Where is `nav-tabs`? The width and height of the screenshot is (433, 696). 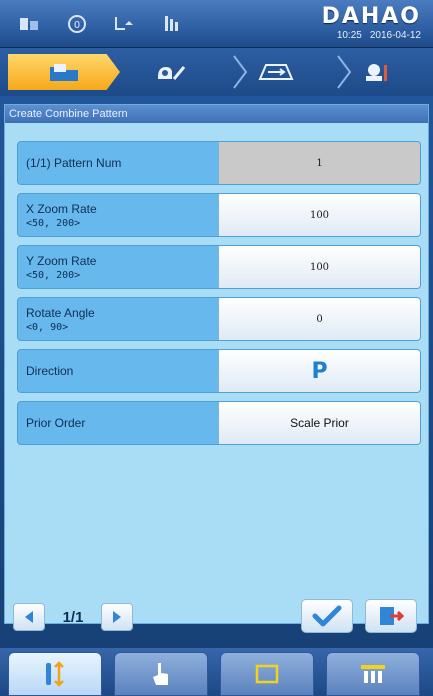 nav-tabs is located at coordinates (216, 72).